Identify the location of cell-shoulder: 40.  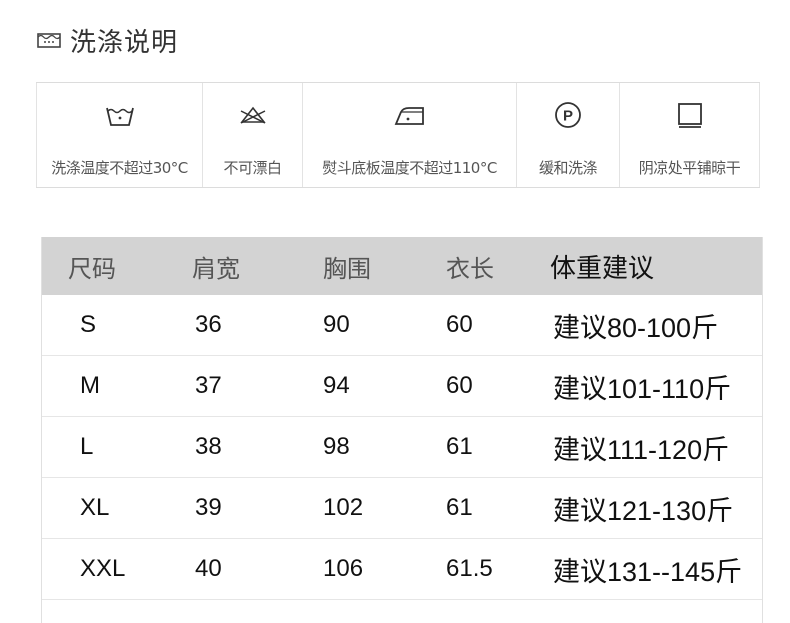
(208, 568).